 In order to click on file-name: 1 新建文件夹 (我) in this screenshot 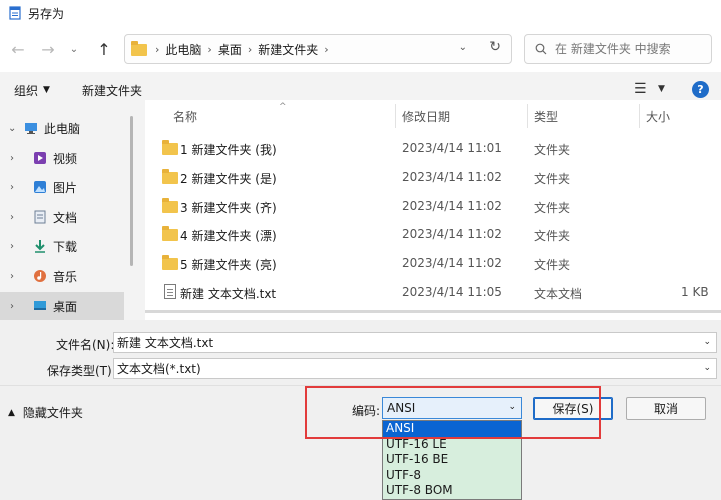, I will do `click(228, 150)`.